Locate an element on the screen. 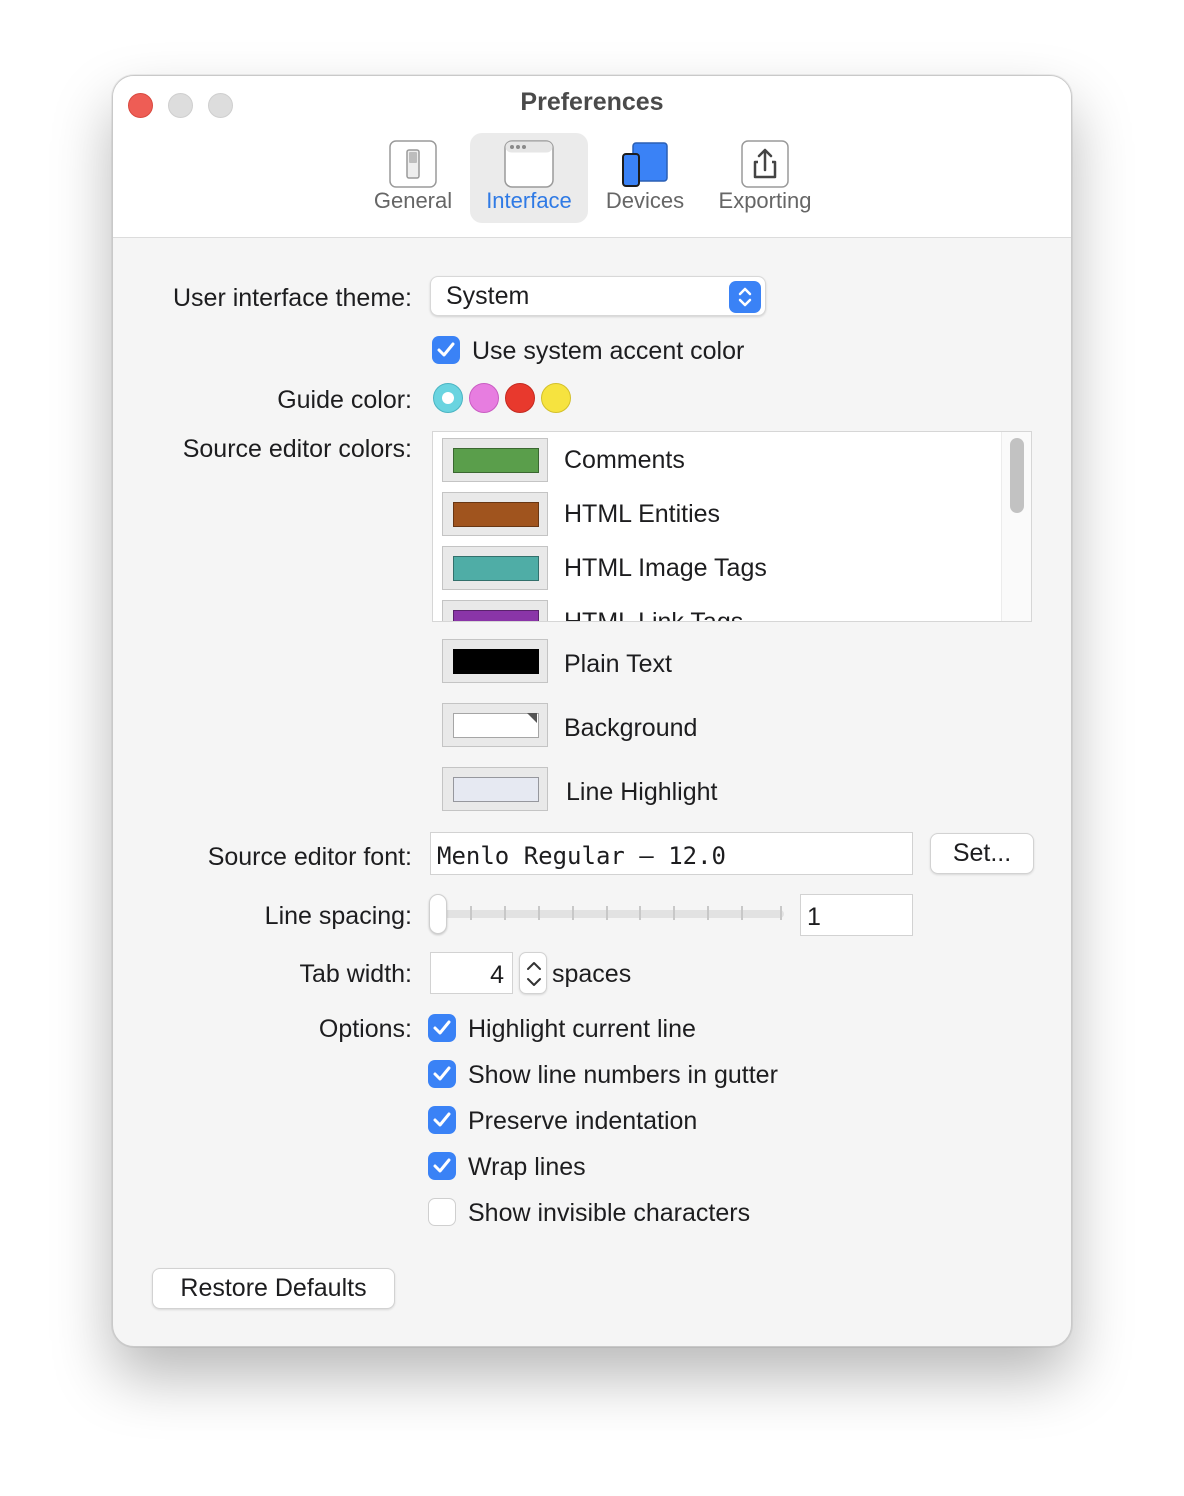 Image resolution: width=1184 pixels, height=1496 pixels. color-well-line-highlight is located at coordinates (495, 789).